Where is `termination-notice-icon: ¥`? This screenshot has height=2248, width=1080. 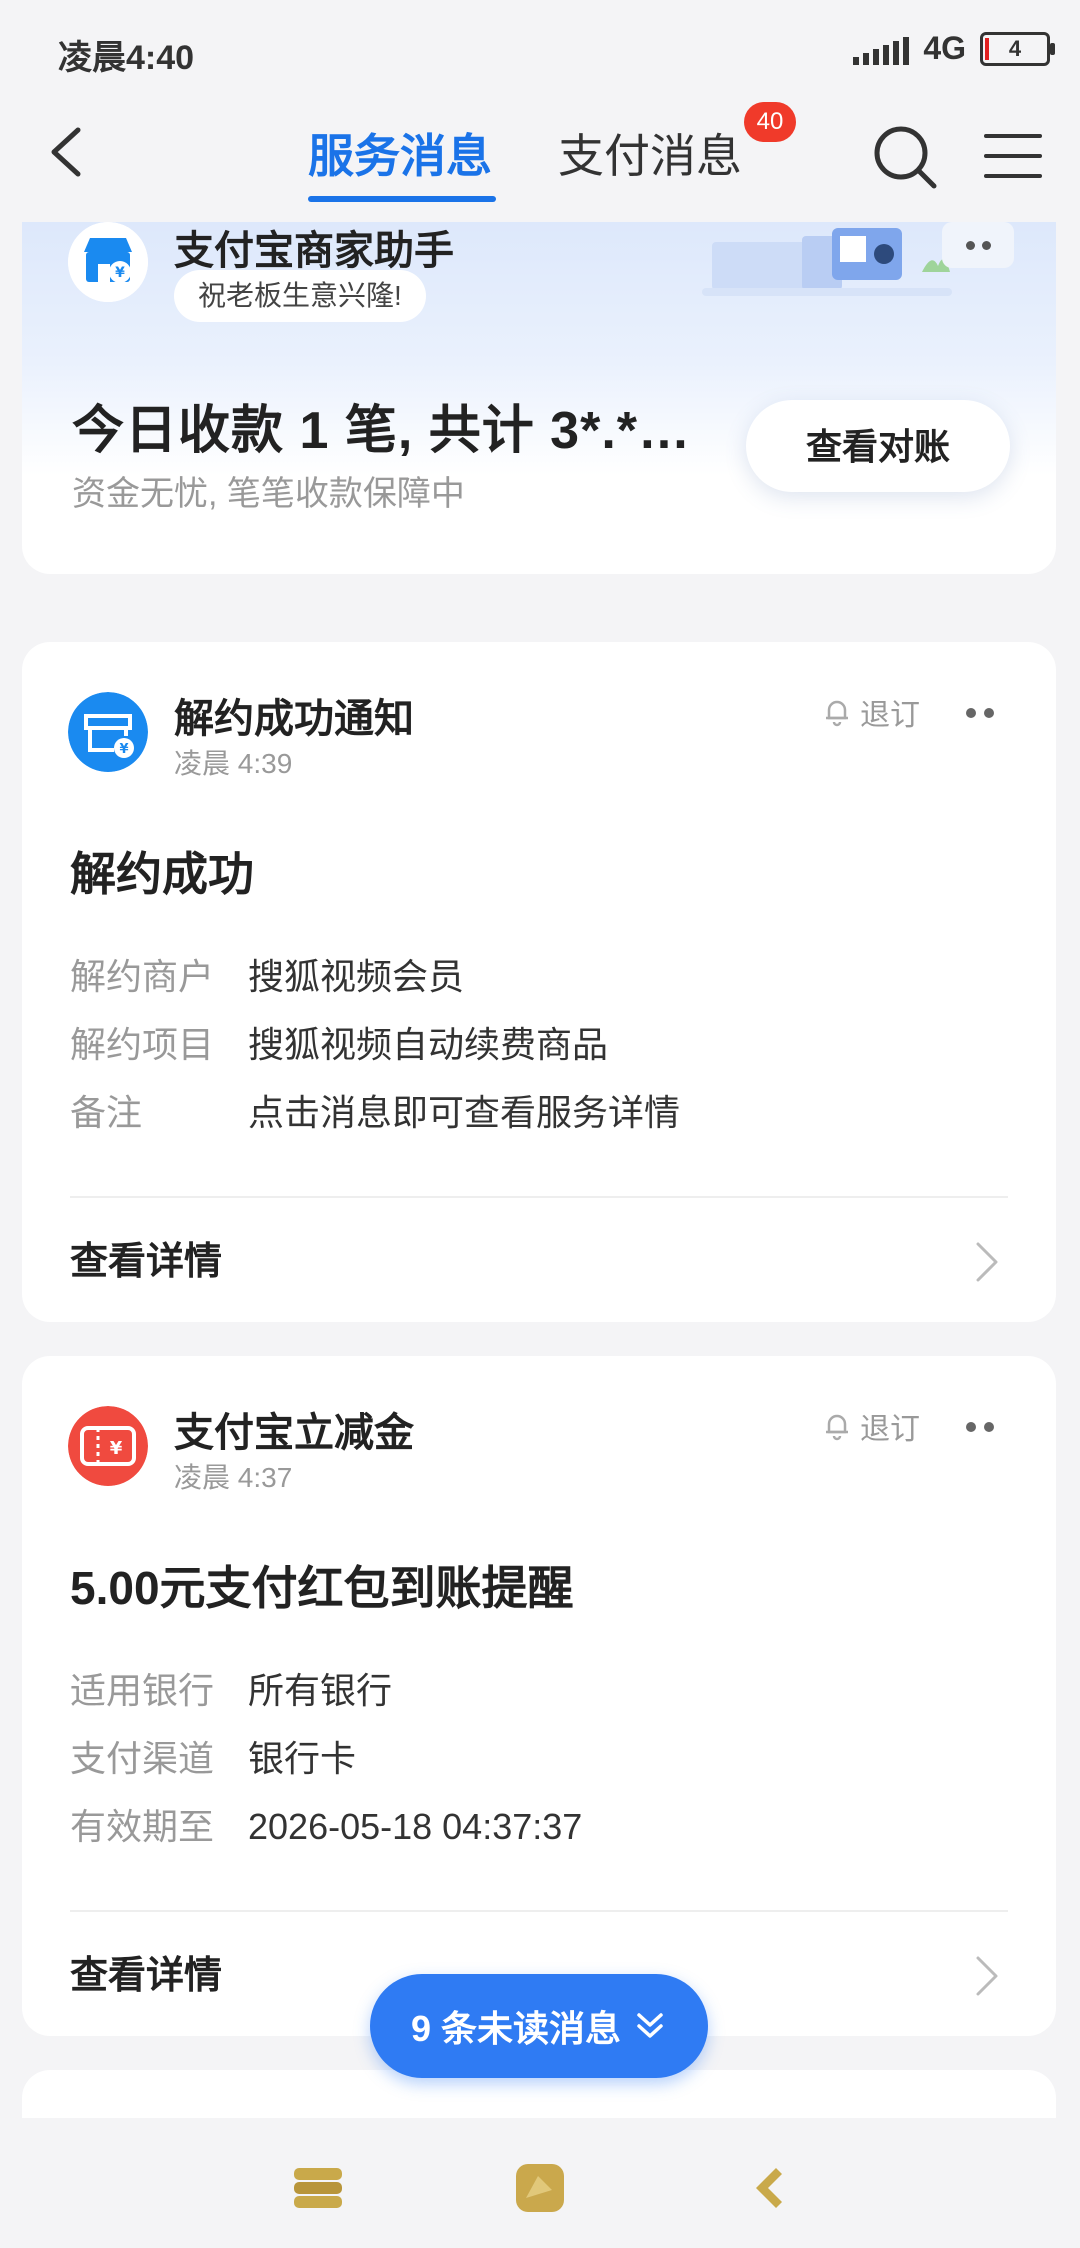
termination-notice-icon: ¥ is located at coordinates (108, 732).